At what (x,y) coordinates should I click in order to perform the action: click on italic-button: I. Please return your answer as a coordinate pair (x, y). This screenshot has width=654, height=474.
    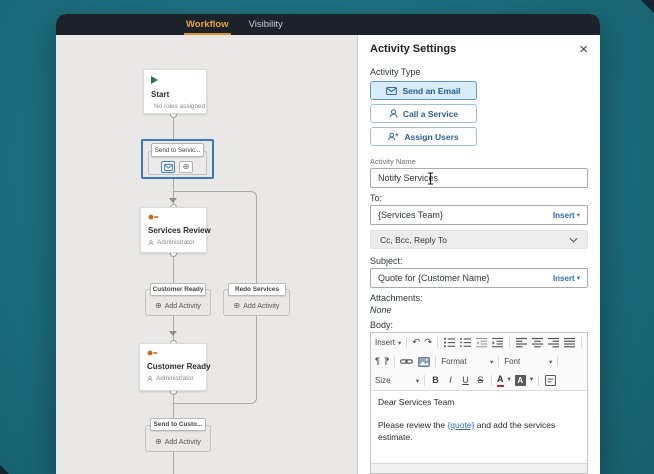
    Looking at the image, I should click on (450, 380).